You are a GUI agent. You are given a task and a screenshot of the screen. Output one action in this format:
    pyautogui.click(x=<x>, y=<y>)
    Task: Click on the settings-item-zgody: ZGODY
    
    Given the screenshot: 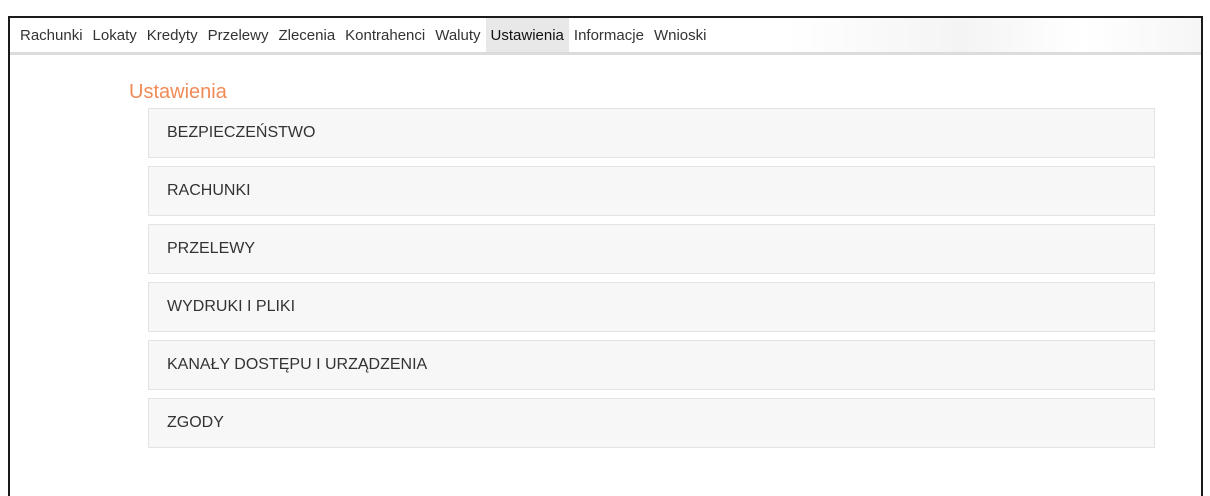 What is the action you would take?
    pyautogui.click(x=651, y=423)
    